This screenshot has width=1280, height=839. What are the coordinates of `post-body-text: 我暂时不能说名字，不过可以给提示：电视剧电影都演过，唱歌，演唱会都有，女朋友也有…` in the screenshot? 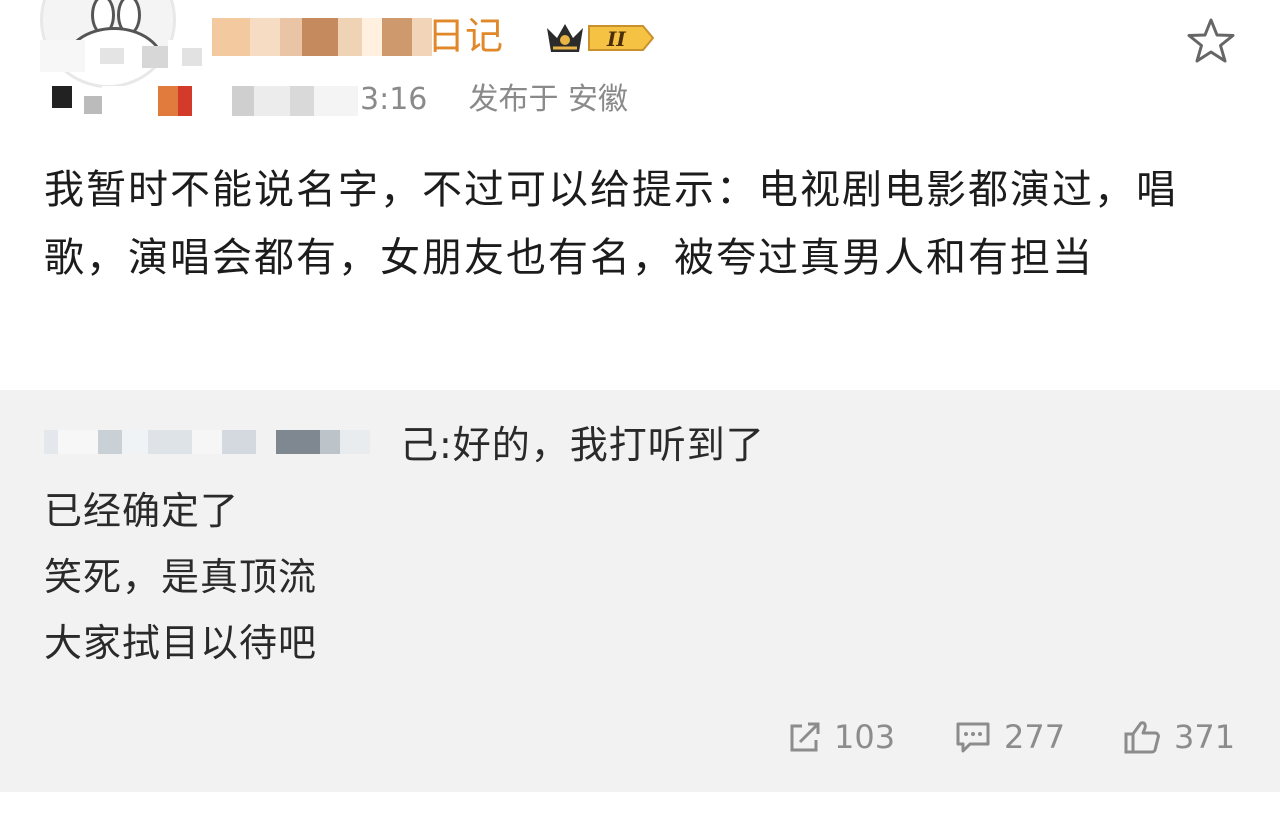 It's located at (611, 224).